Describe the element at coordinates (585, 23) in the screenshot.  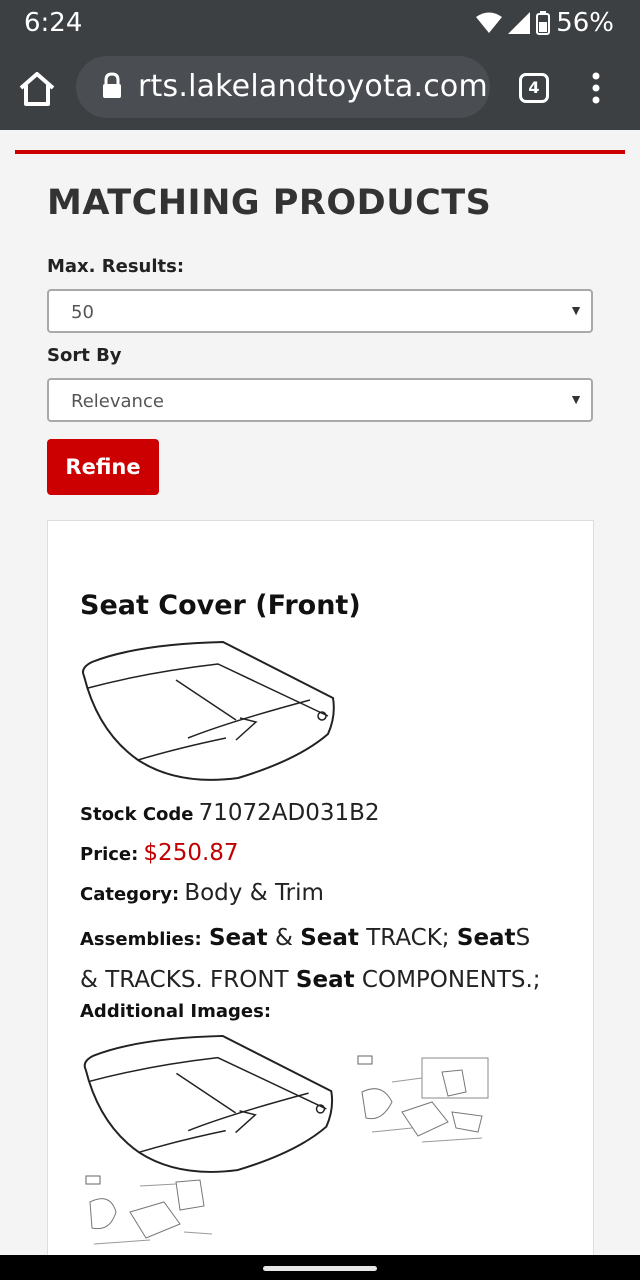
I see `battery-percent: 56%` at that location.